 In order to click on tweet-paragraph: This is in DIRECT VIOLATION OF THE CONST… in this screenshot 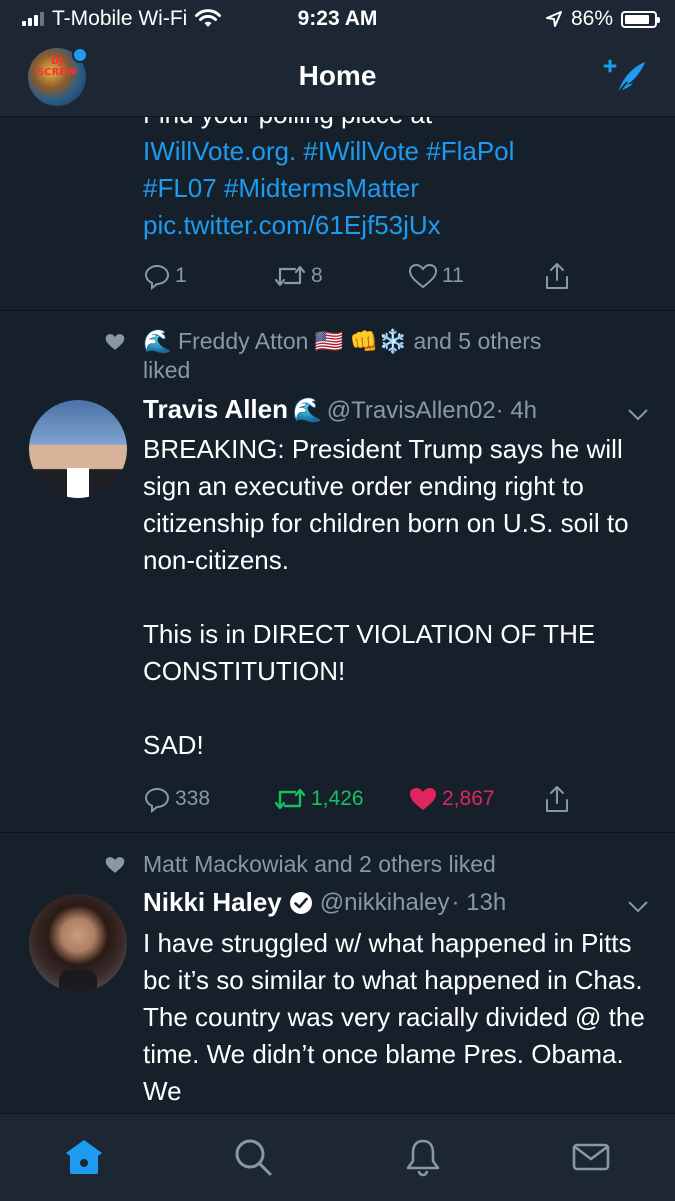, I will do `click(369, 652)`.